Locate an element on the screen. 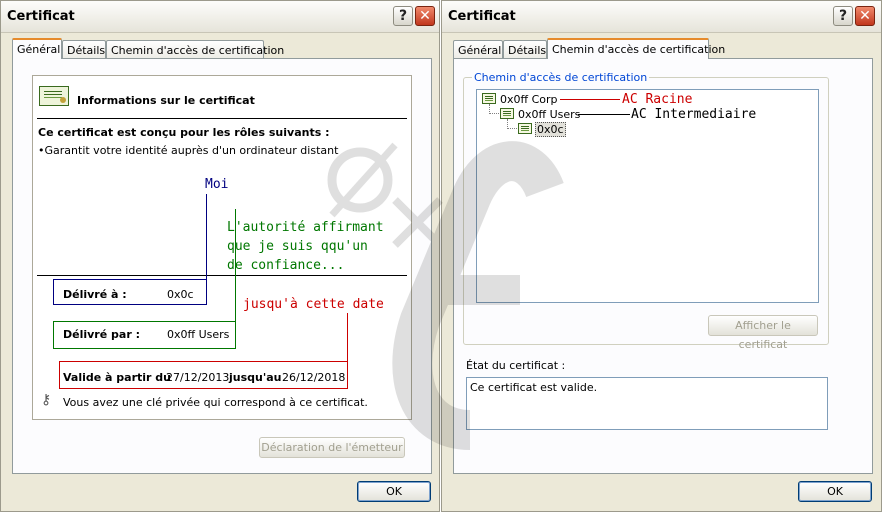  annotation-box-issued-to is located at coordinates (130, 292).